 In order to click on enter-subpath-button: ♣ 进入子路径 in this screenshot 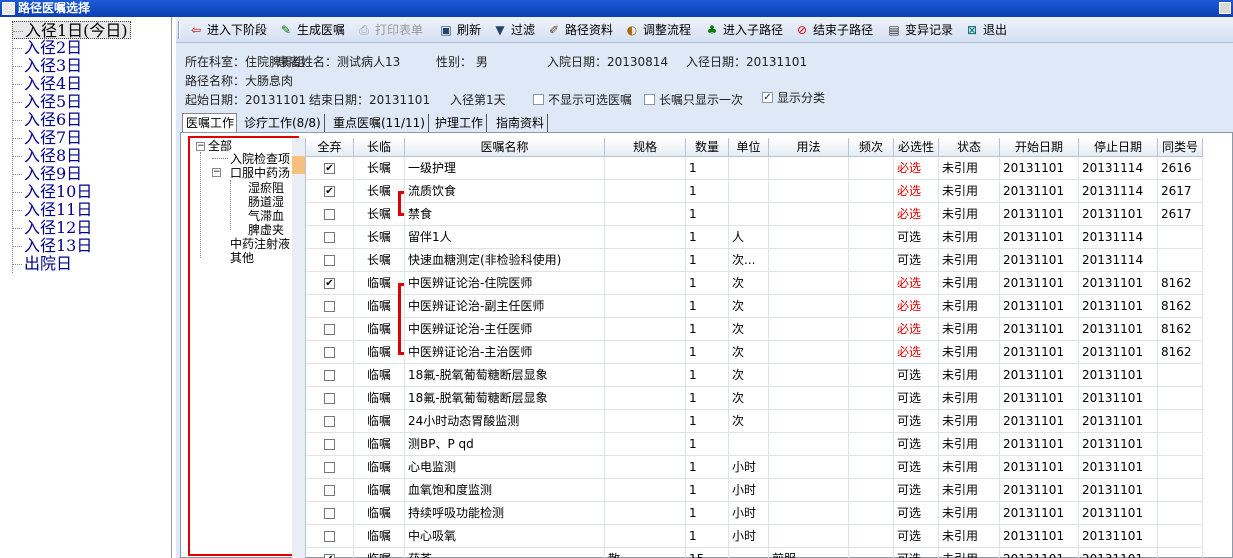, I will do `click(744, 30)`.